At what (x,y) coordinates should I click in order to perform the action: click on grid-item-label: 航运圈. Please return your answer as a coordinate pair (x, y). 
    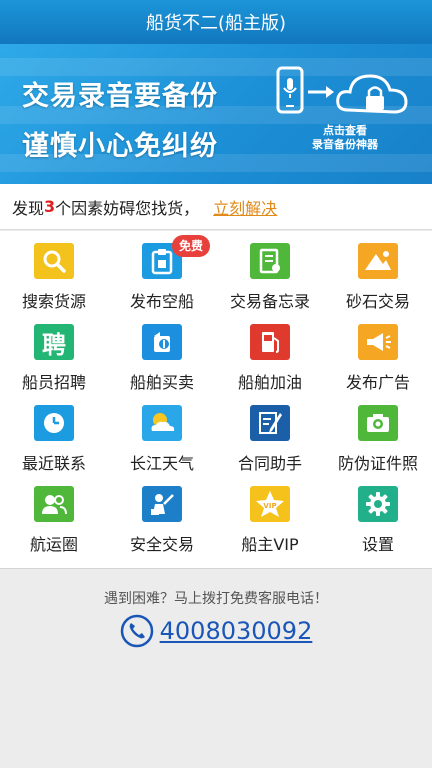
    Looking at the image, I should click on (53, 544).